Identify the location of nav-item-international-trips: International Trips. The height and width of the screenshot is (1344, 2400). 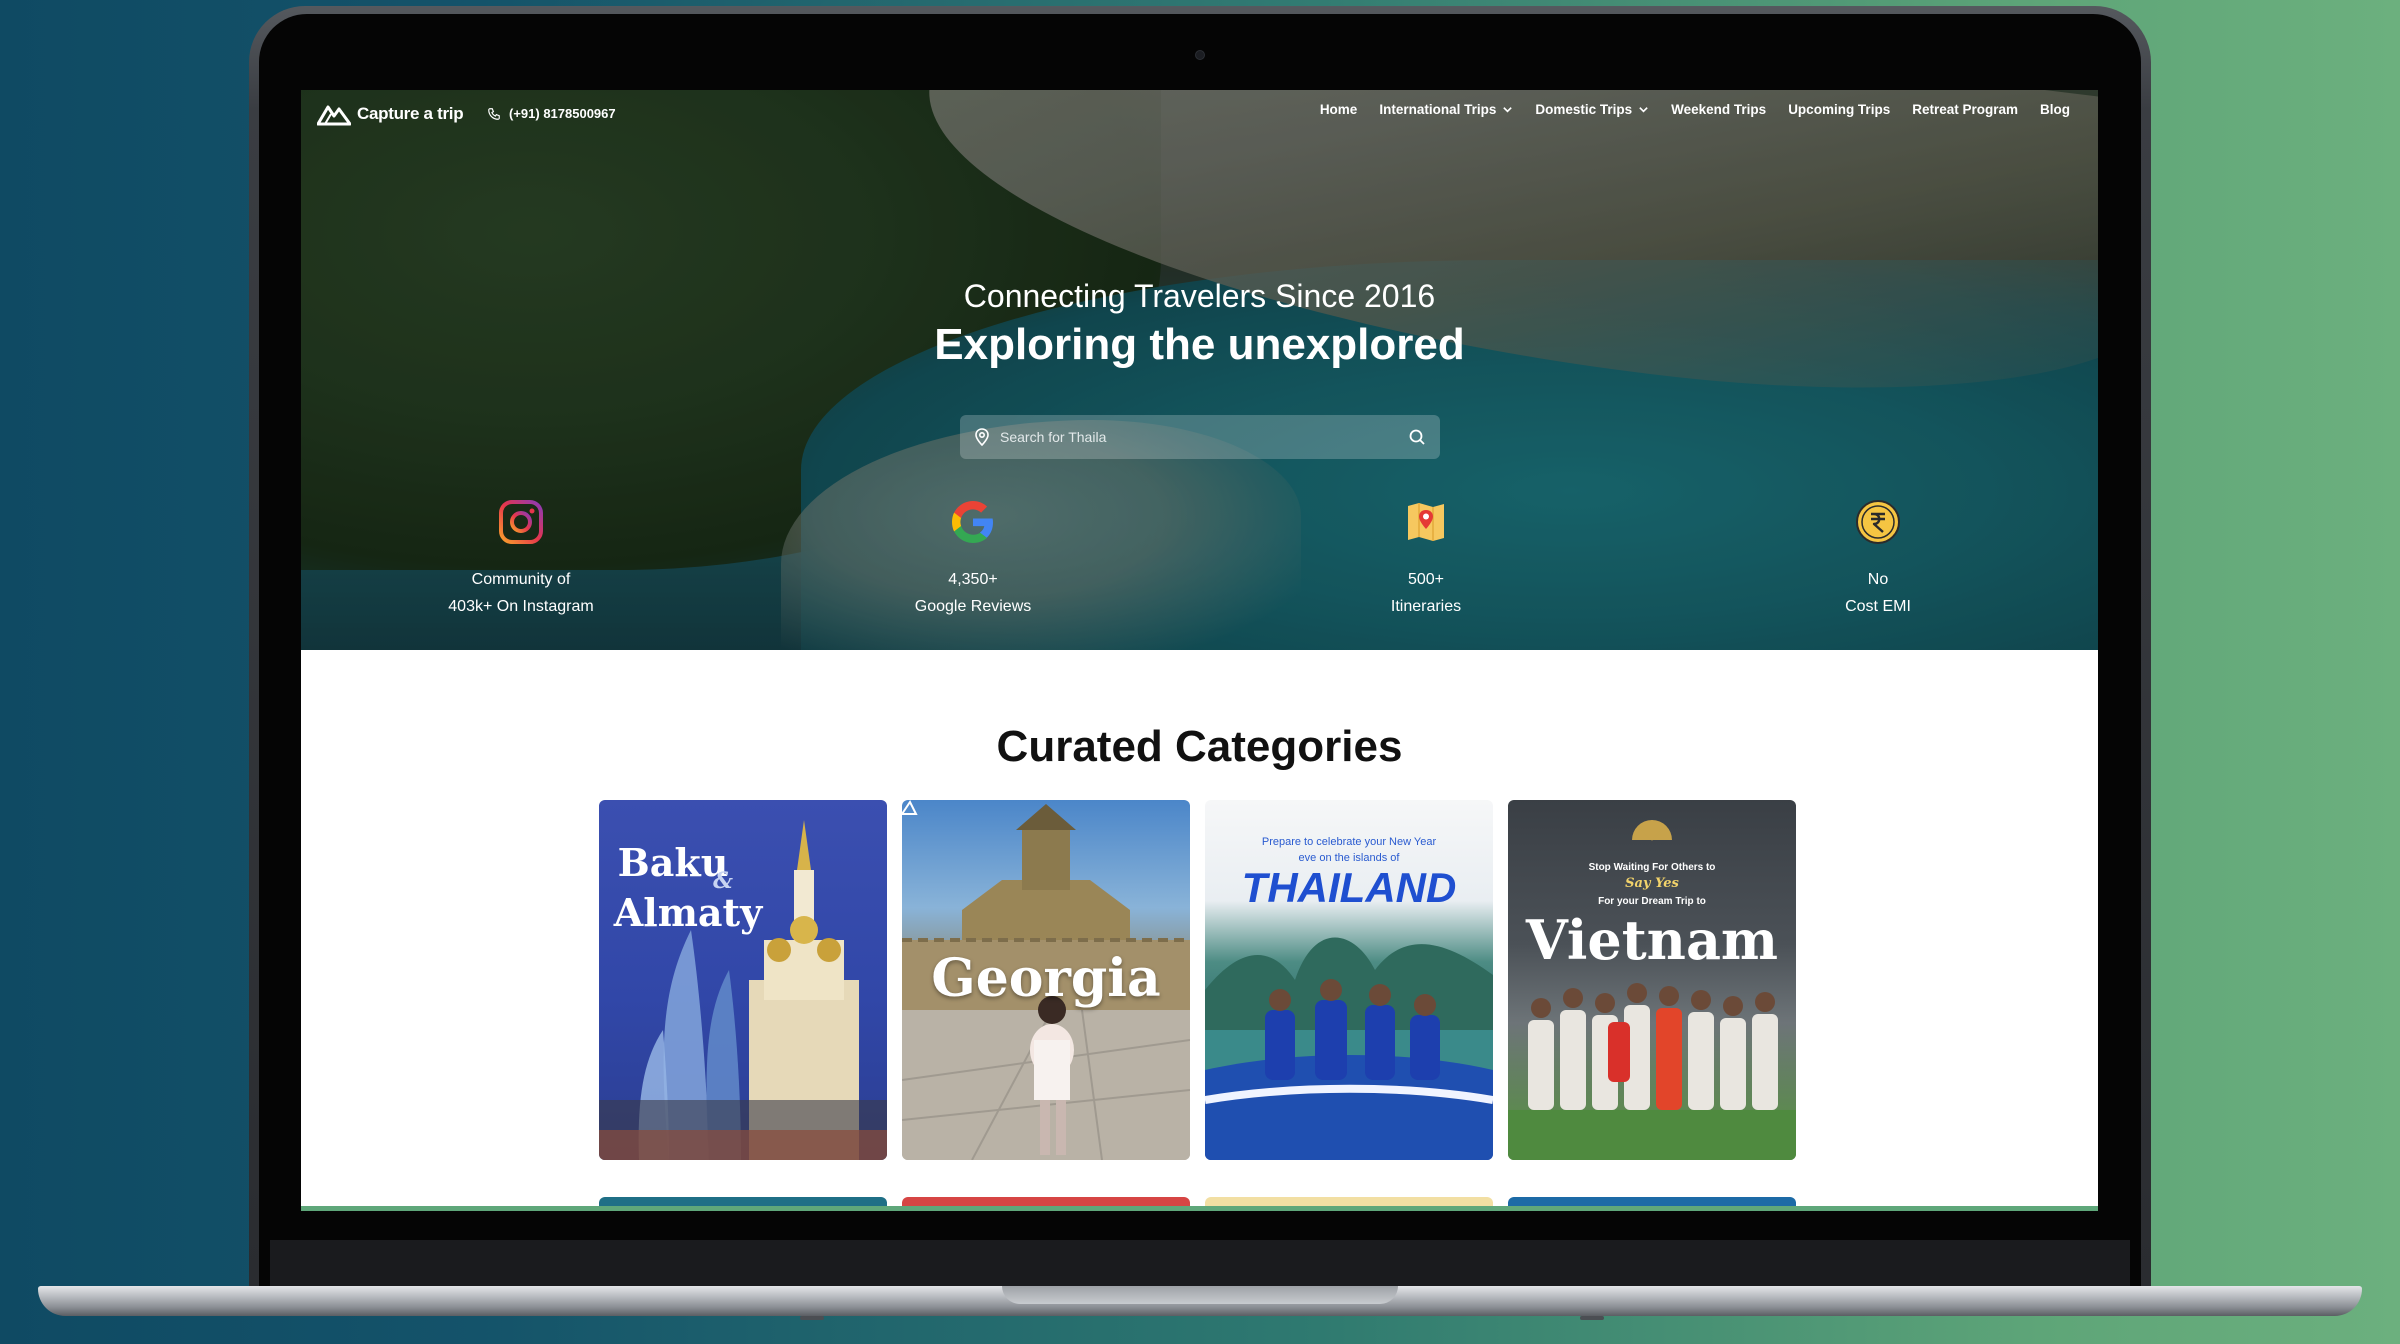
(1446, 109).